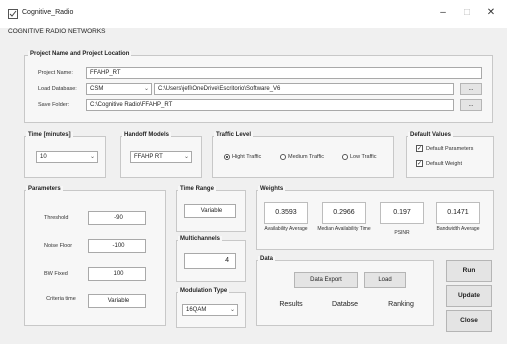 The width and height of the screenshot is (507, 344). What do you see at coordinates (344, 213) in the screenshot?
I see `weight-median-availability: 0.2966` at bounding box center [344, 213].